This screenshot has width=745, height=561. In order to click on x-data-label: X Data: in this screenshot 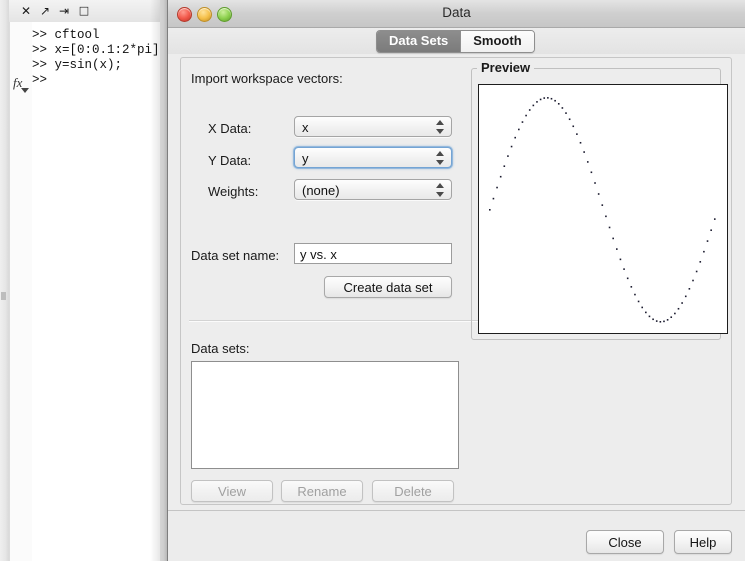, I will do `click(230, 128)`.